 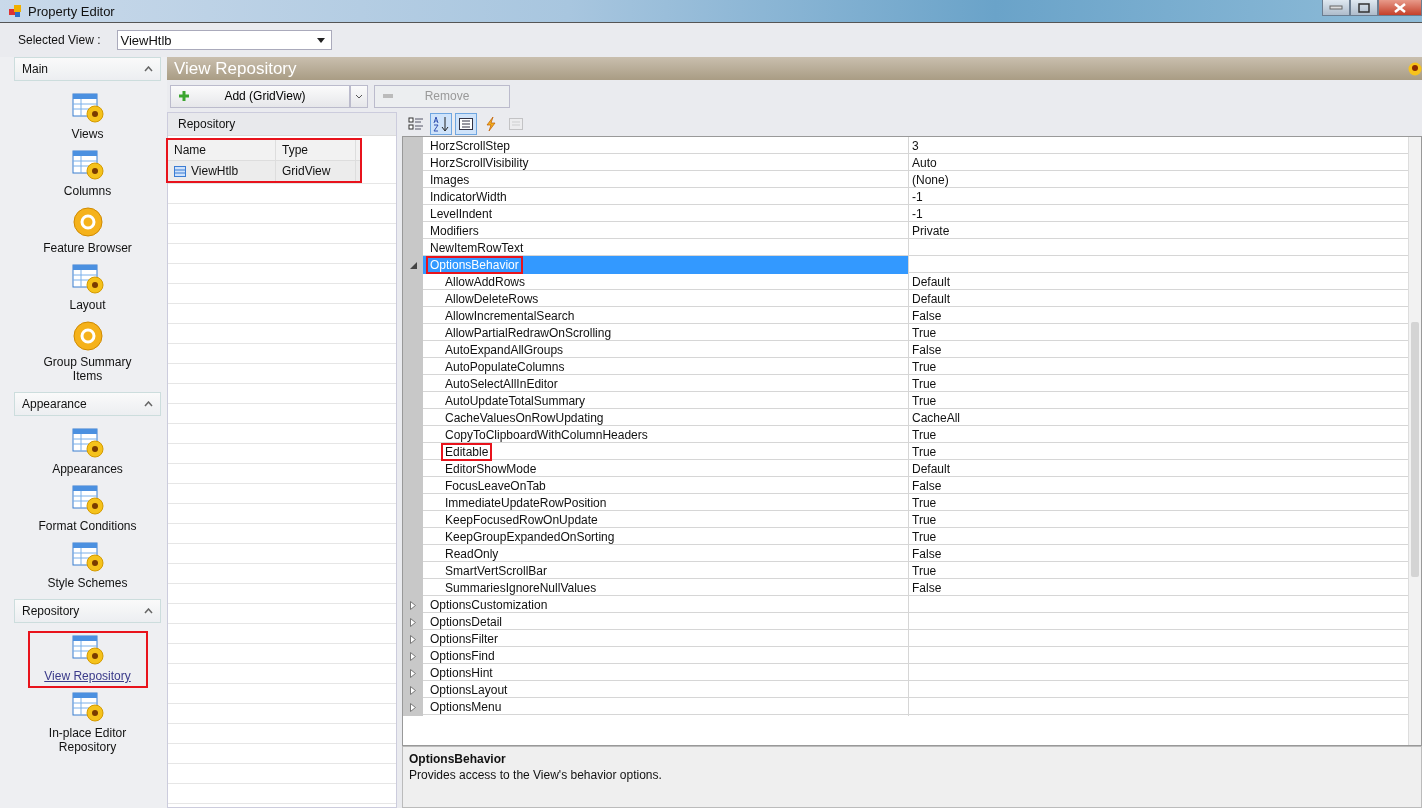 What do you see at coordinates (469, 690) in the screenshot?
I see `property-name: OptionsLayout` at bounding box center [469, 690].